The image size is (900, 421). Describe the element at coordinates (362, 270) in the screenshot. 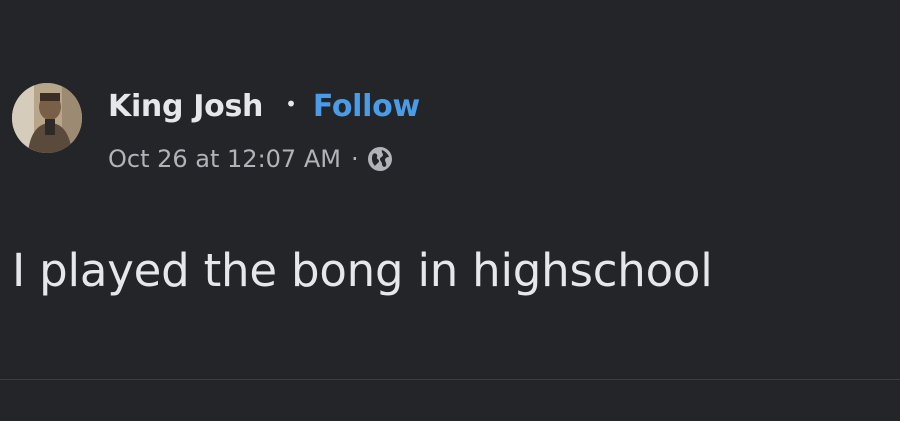

I see `post-text: I played the bong in highschool` at that location.